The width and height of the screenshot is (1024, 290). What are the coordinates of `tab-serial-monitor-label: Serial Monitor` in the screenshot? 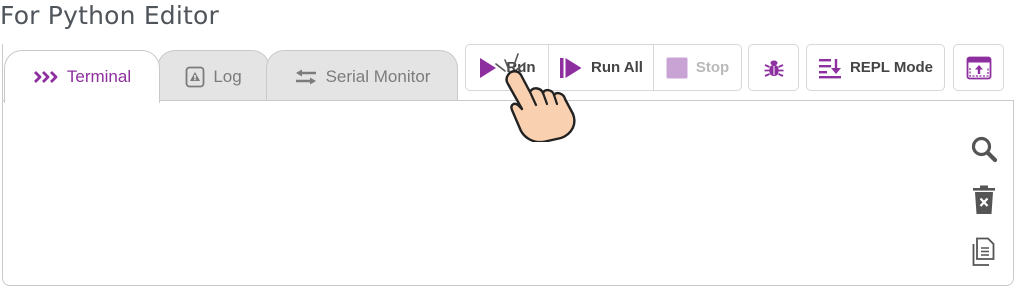 It's located at (378, 76).